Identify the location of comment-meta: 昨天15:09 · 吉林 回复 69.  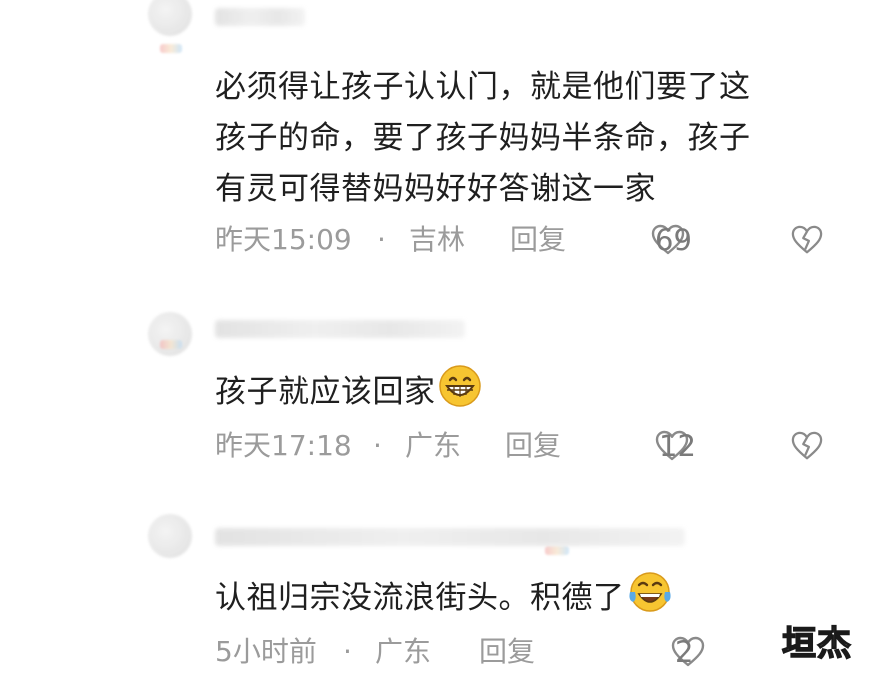
(525, 240).